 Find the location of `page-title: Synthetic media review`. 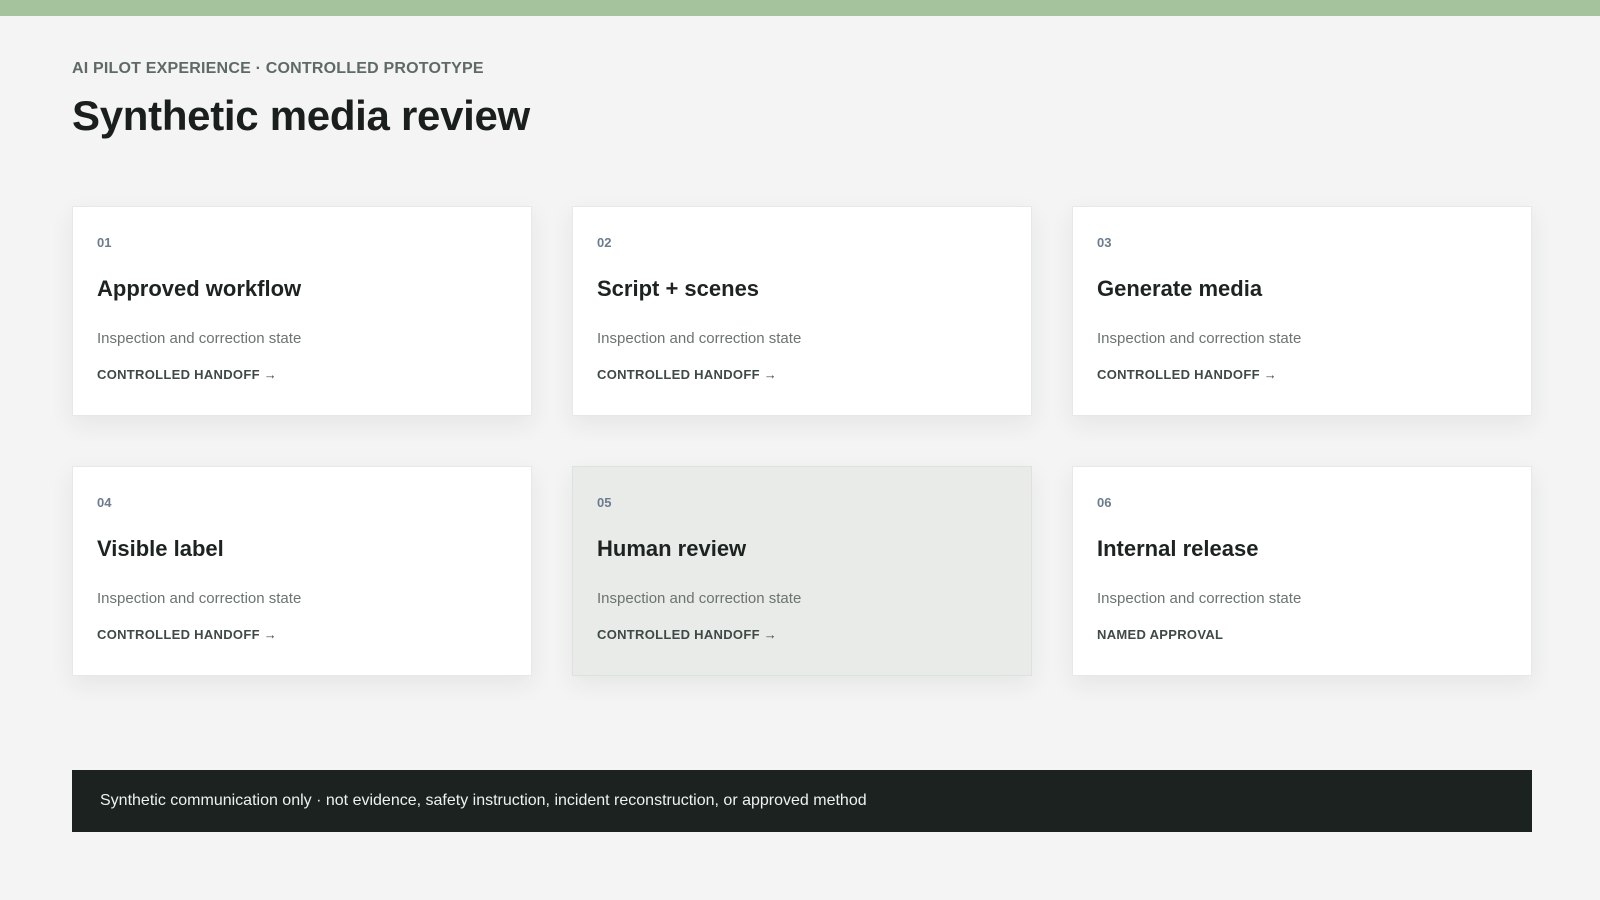

page-title: Synthetic media review is located at coordinates (301, 115).